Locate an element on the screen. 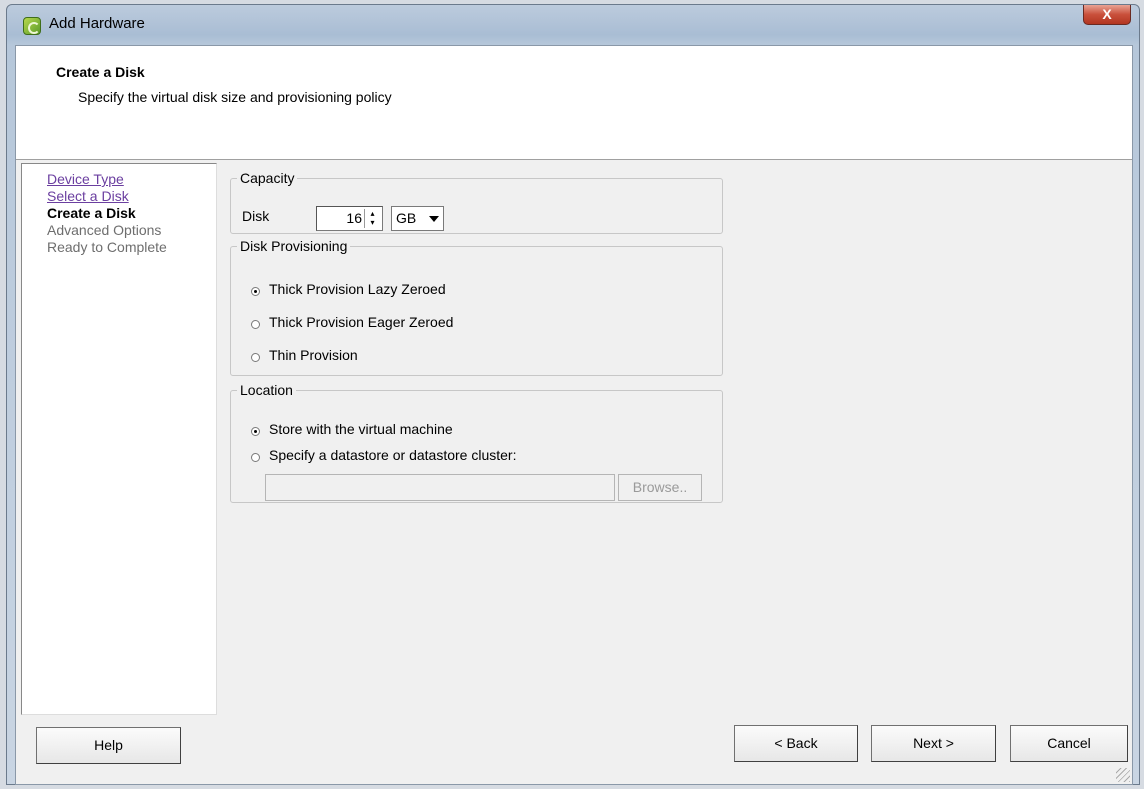 The width and height of the screenshot is (1144, 789). radio-store-with-vm is located at coordinates (255, 431).